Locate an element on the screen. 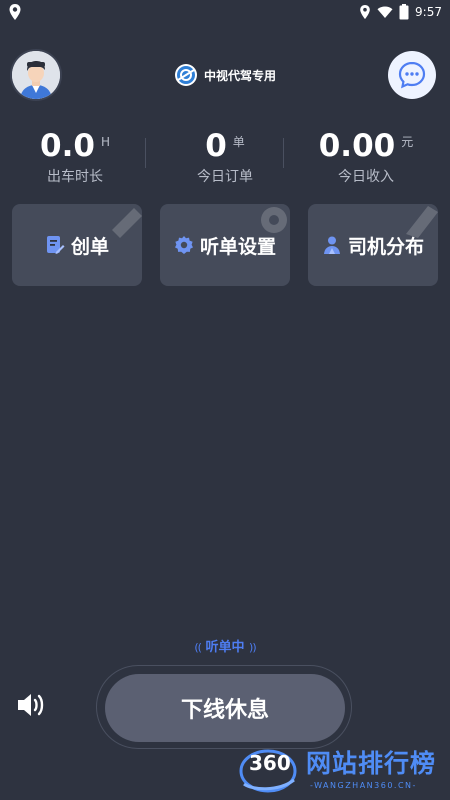  listen-settings-button: 听单设置 is located at coordinates (225, 245).